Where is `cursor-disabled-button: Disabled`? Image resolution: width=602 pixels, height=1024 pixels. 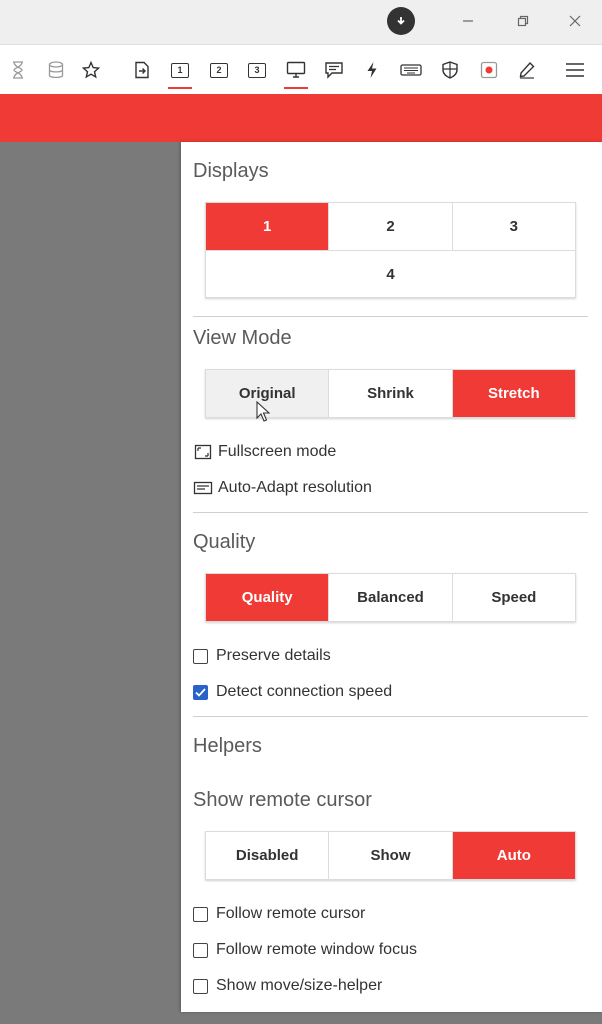 cursor-disabled-button: Disabled is located at coordinates (267, 855).